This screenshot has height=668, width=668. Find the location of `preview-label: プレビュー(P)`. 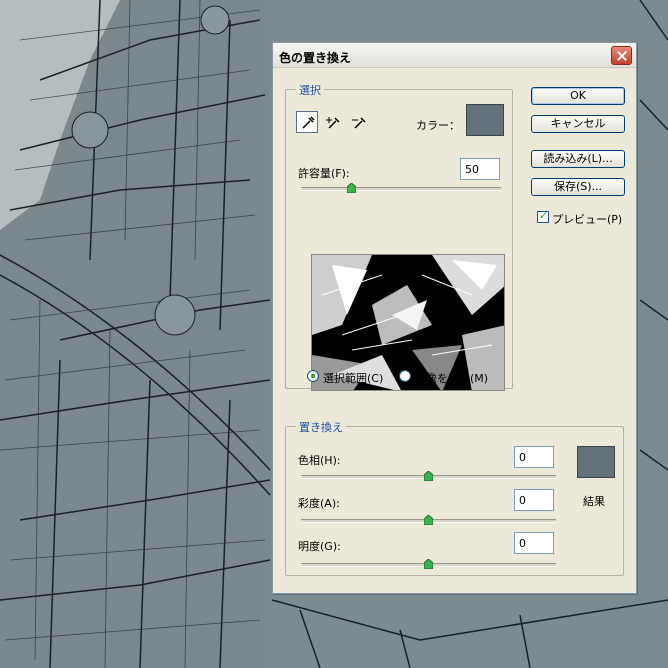

preview-label: プレビュー(P) is located at coordinates (587, 219).